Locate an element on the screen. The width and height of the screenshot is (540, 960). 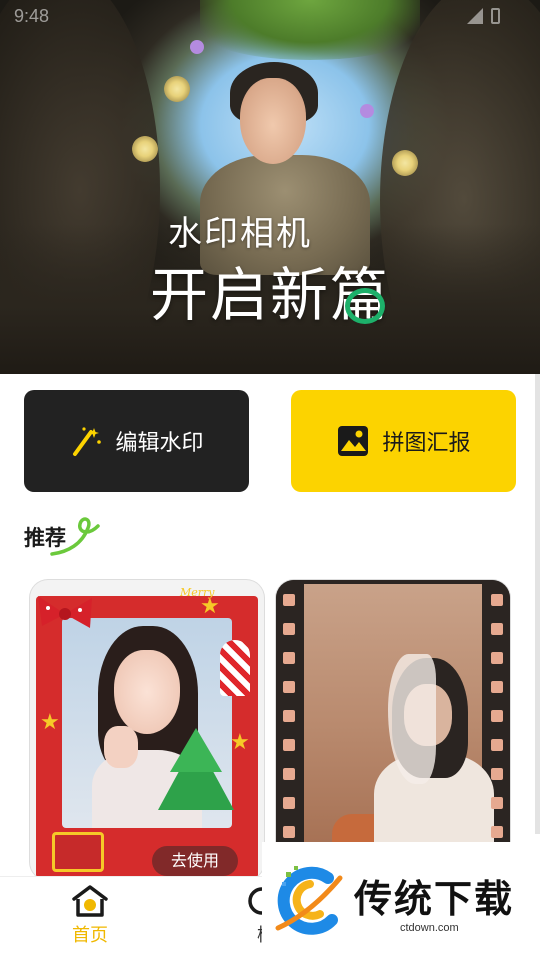
girl-face is located at coordinates (147, 692).